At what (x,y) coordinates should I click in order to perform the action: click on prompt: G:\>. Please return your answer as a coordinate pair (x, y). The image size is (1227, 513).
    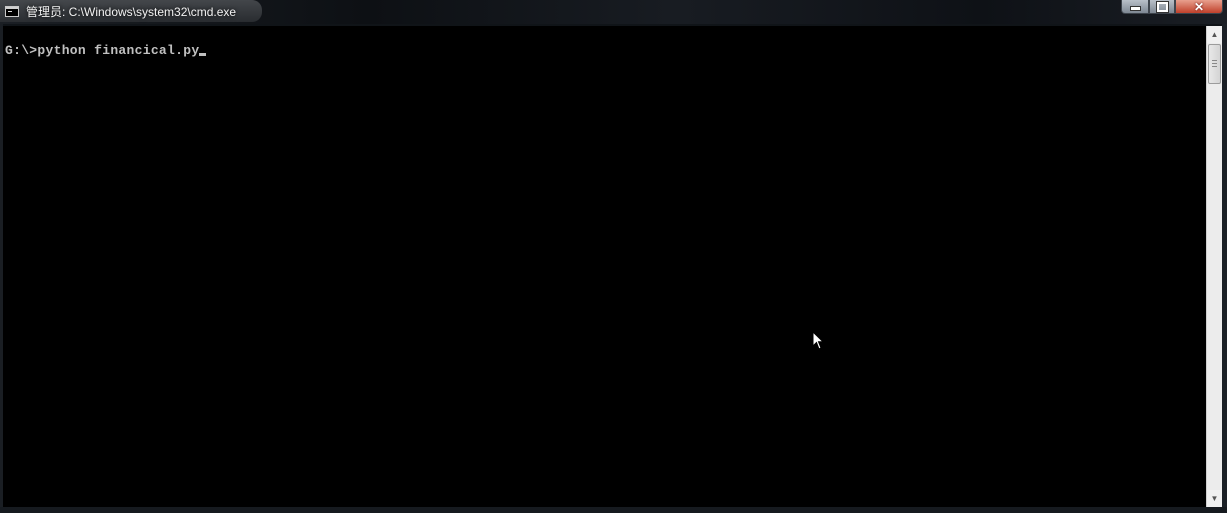
    Looking at the image, I should click on (21, 50).